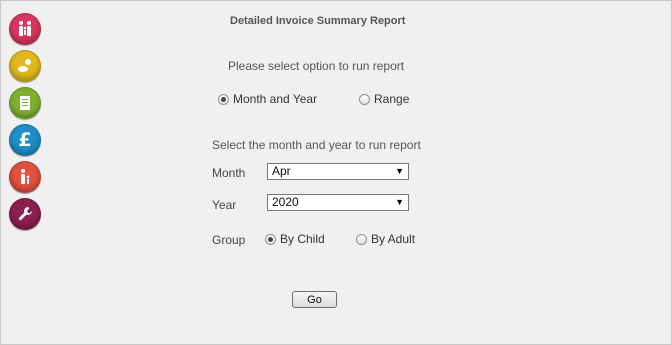 This screenshot has height=345, width=672. I want to click on sidebar-nav: £, so click(25, 124).